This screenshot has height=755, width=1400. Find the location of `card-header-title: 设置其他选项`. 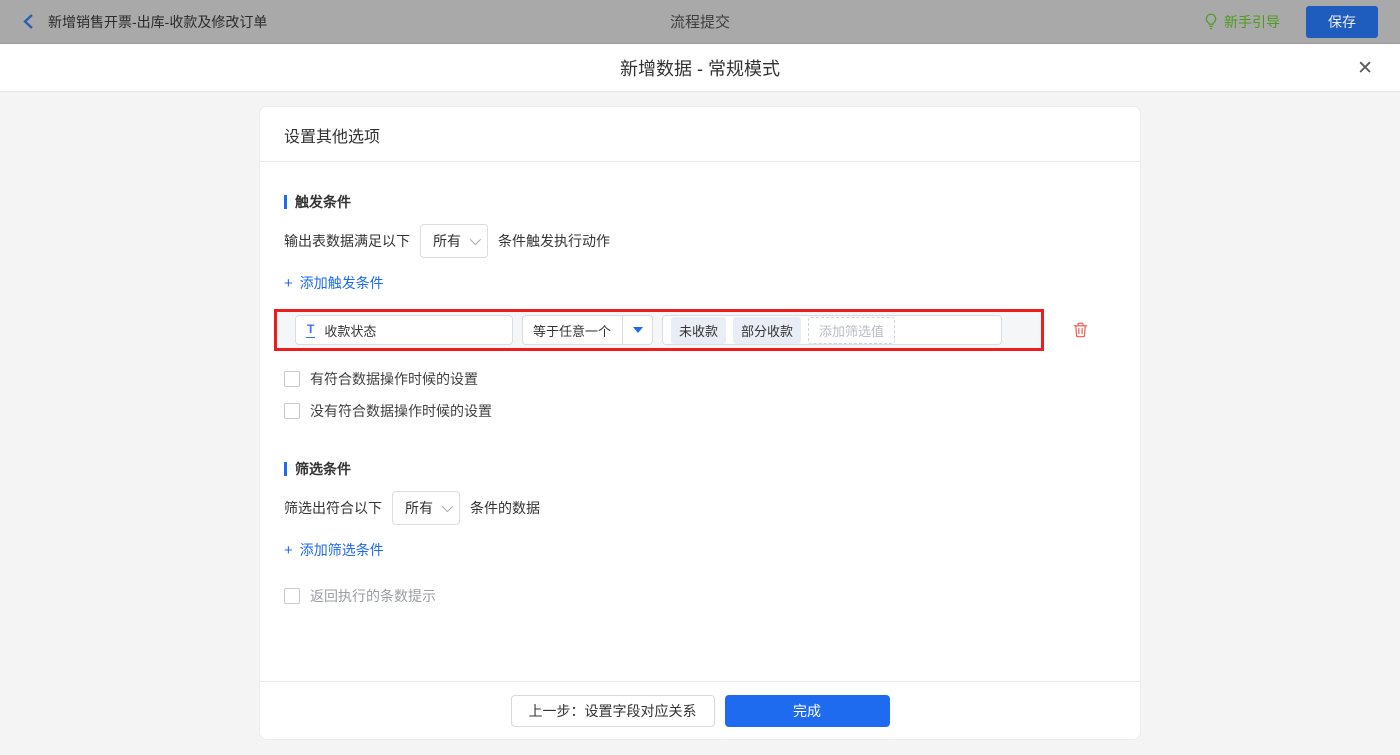

card-header-title: 设置其他选项 is located at coordinates (700, 134).